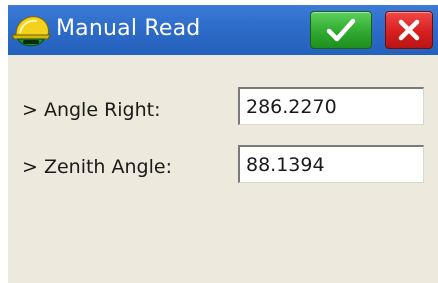  I want to click on ok-button, so click(341, 30).